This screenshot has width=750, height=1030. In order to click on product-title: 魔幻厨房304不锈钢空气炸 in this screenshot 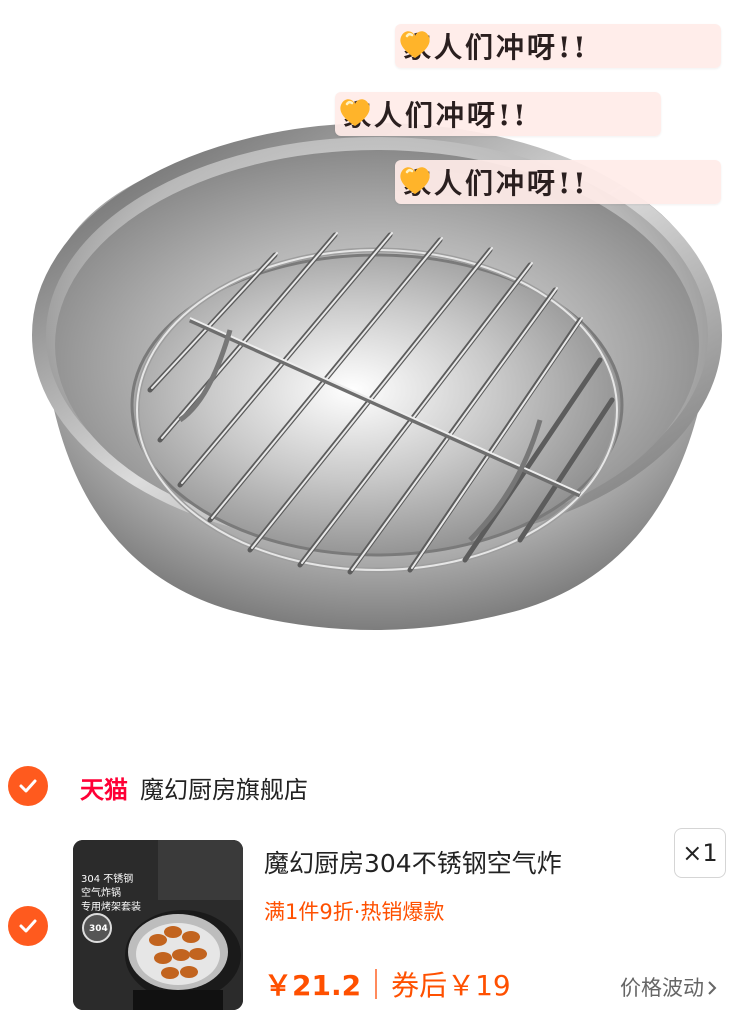, I will do `click(413, 862)`.